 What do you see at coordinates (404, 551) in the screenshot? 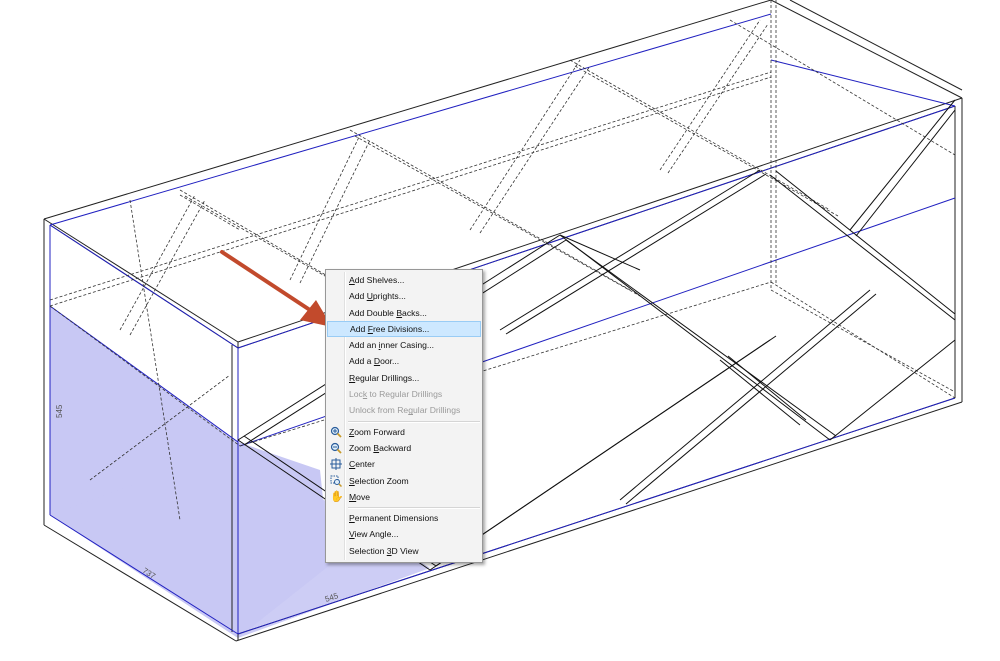
I see `menu-item-selection-3d-view: Selection 3D View` at bounding box center [404, 551].